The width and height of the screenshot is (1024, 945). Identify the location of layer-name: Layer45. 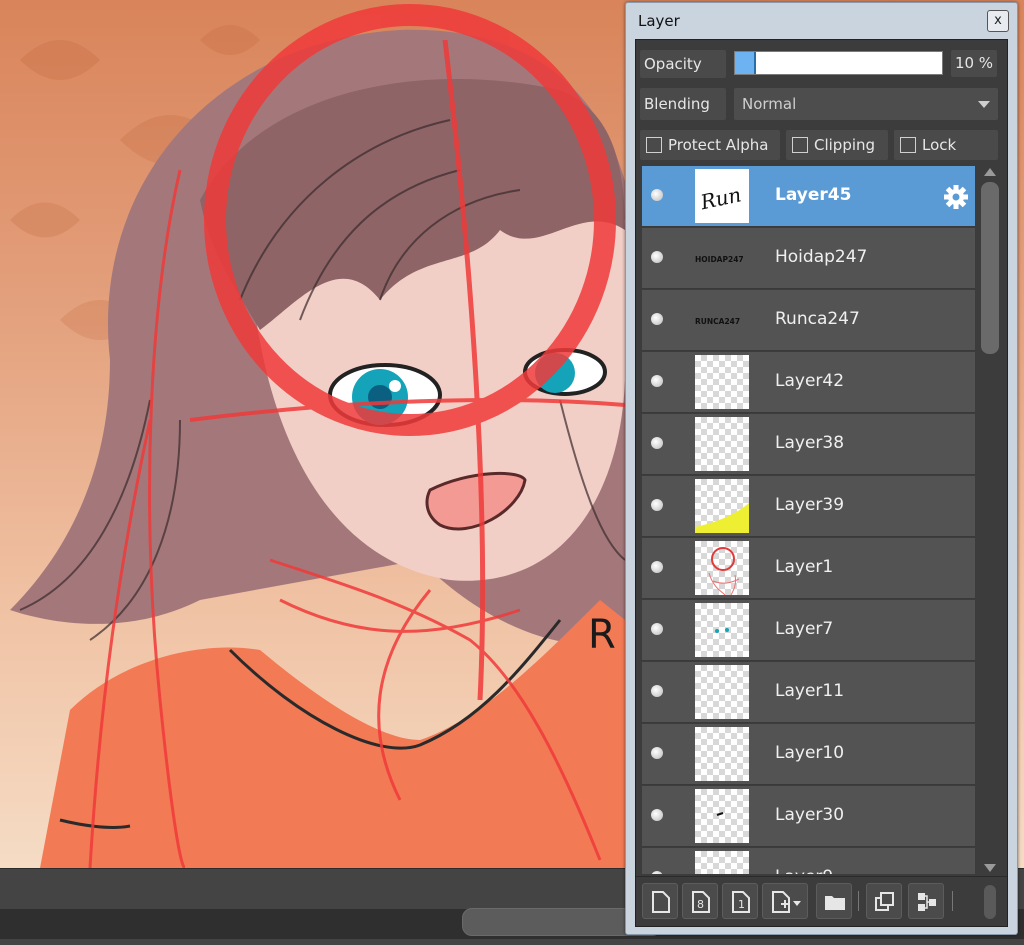
(813, 195).